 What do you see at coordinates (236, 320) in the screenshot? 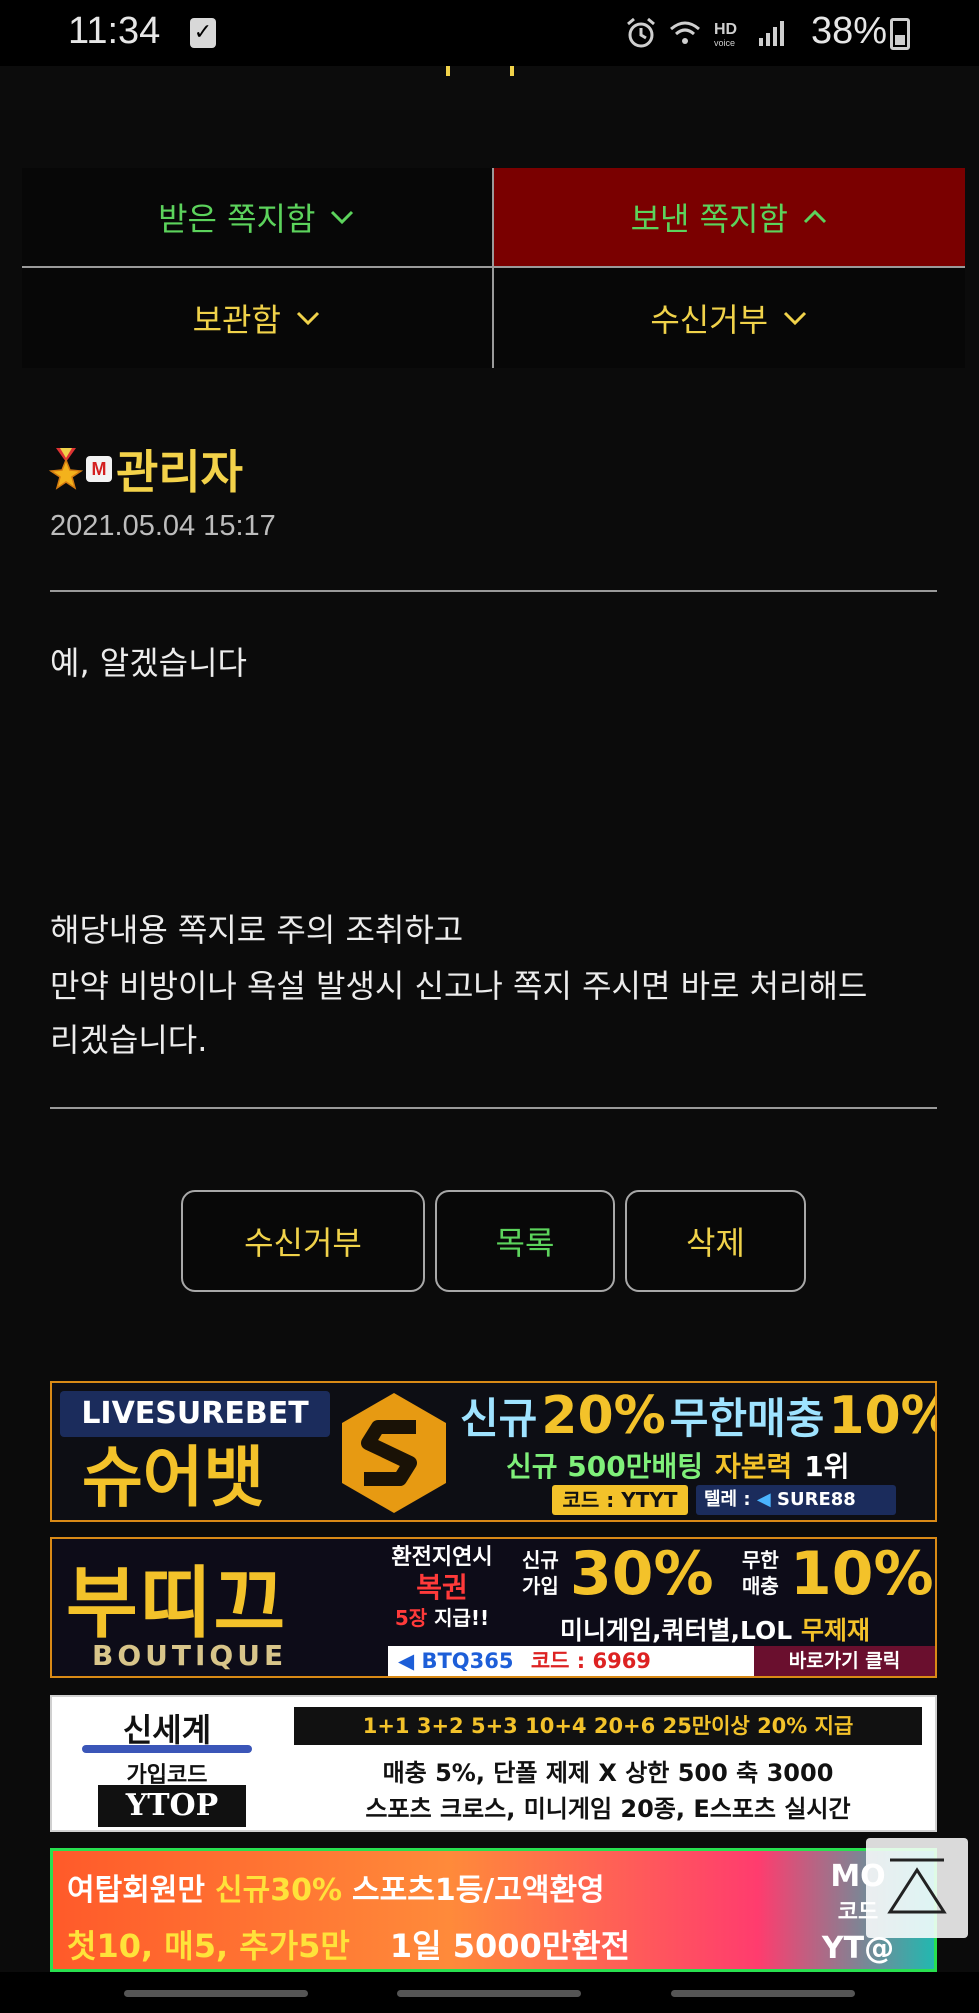
I see `tab-label: 보관함` at bounding box center [236, 320].